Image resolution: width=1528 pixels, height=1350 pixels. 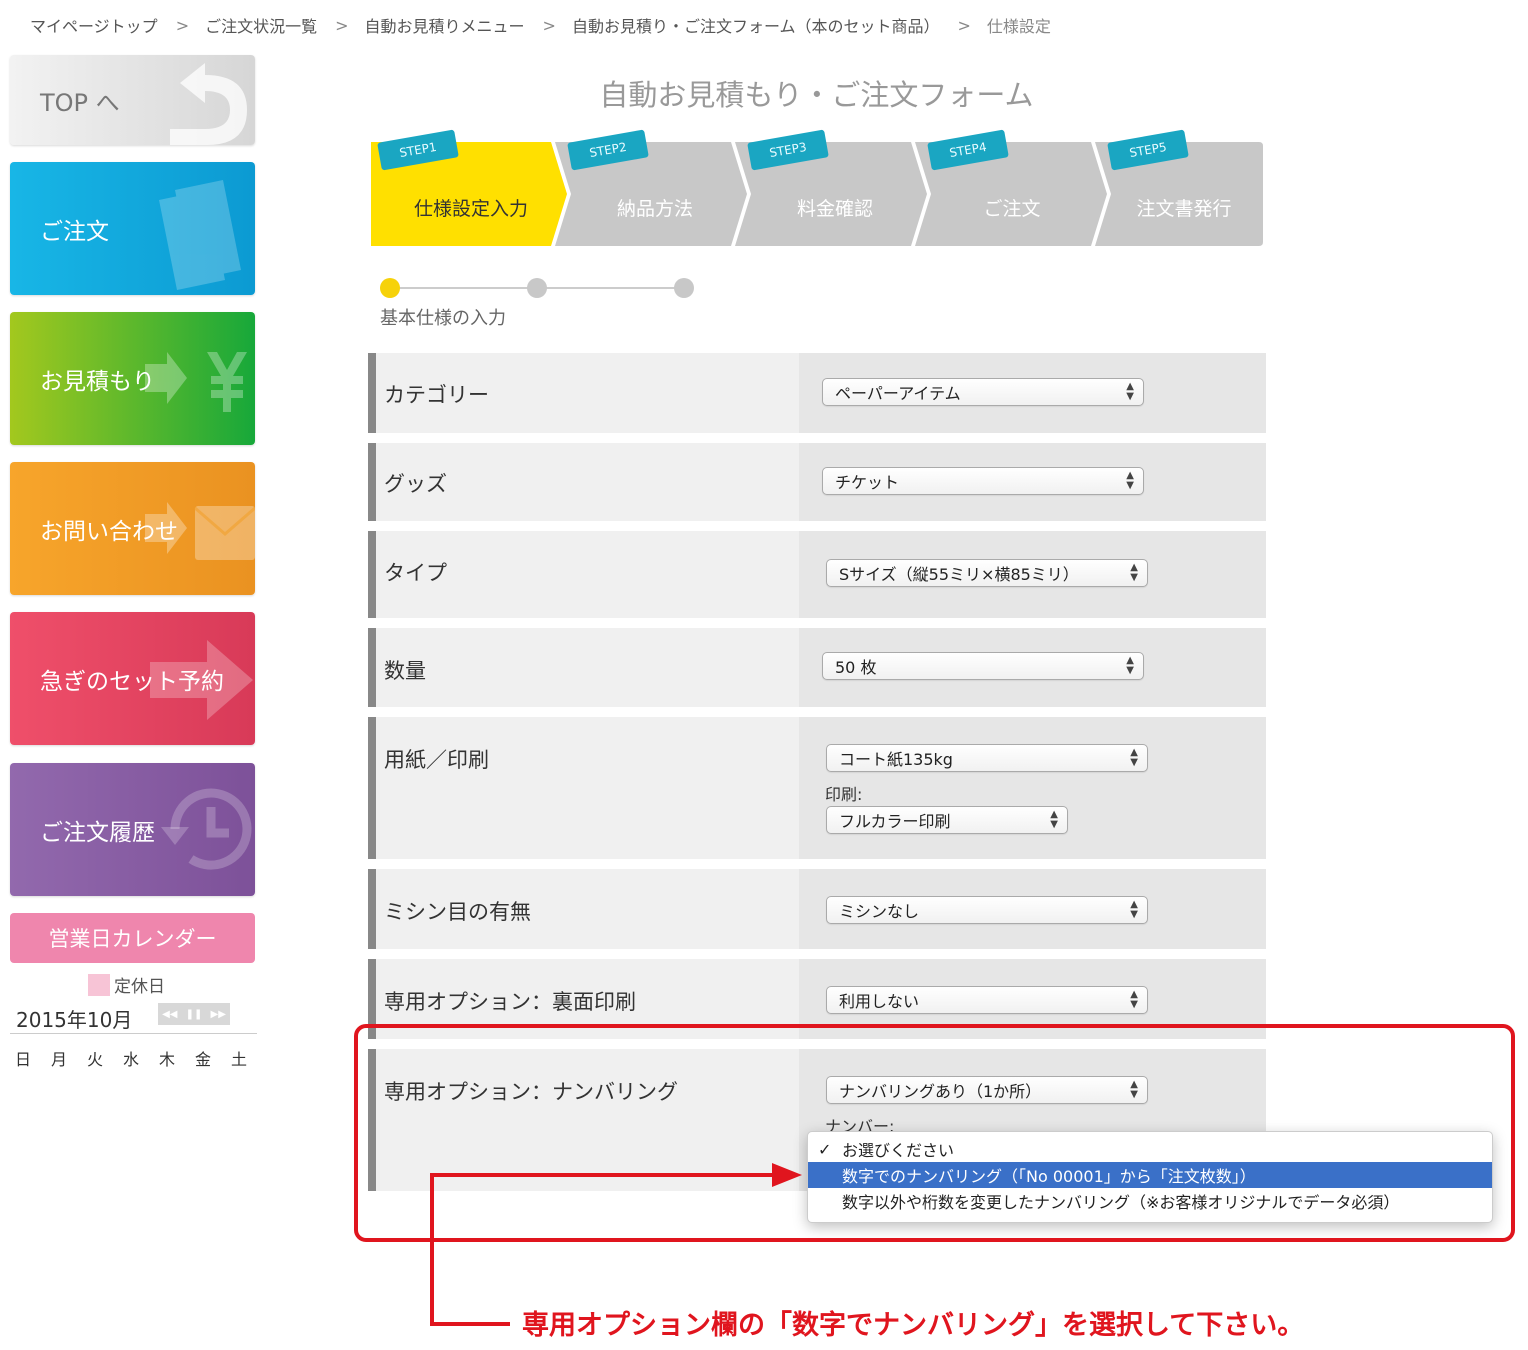 I want to click on document-icon, so click(x=200, y=235).